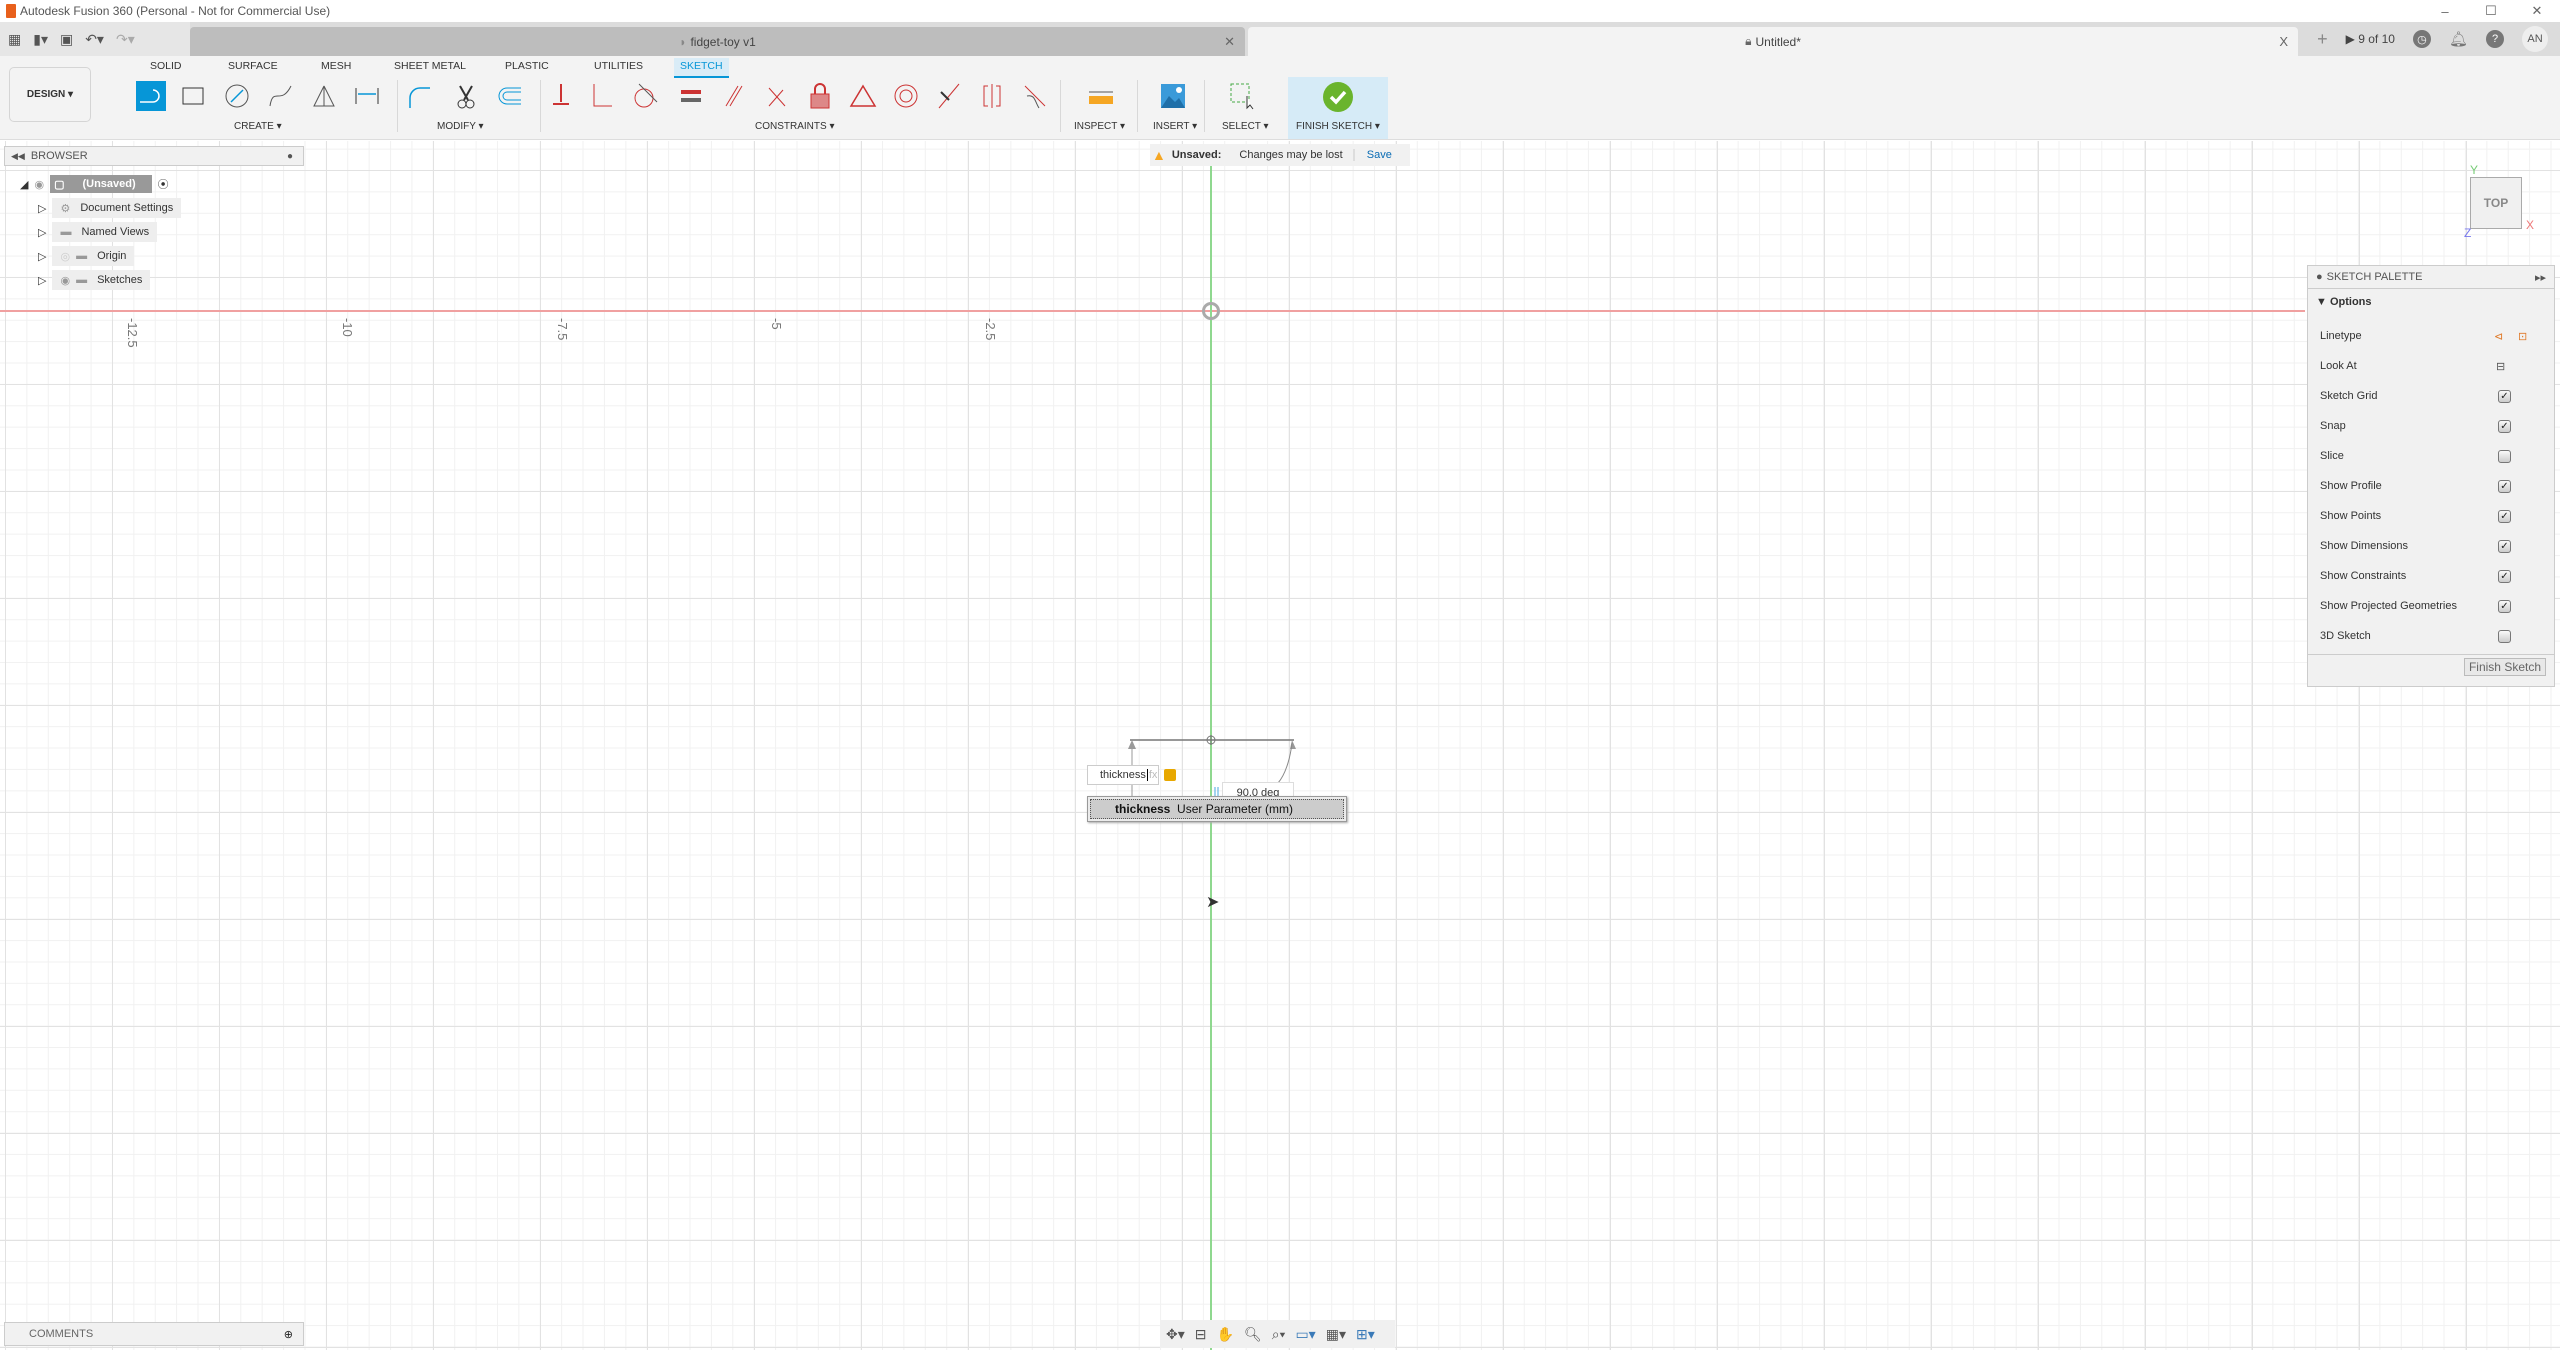 This screenshot has width=2560, height=1350. What do you see at coordinates (193, 96) in the screenshot?
I see `rectangle-tool` at bounding box center [193, 96].